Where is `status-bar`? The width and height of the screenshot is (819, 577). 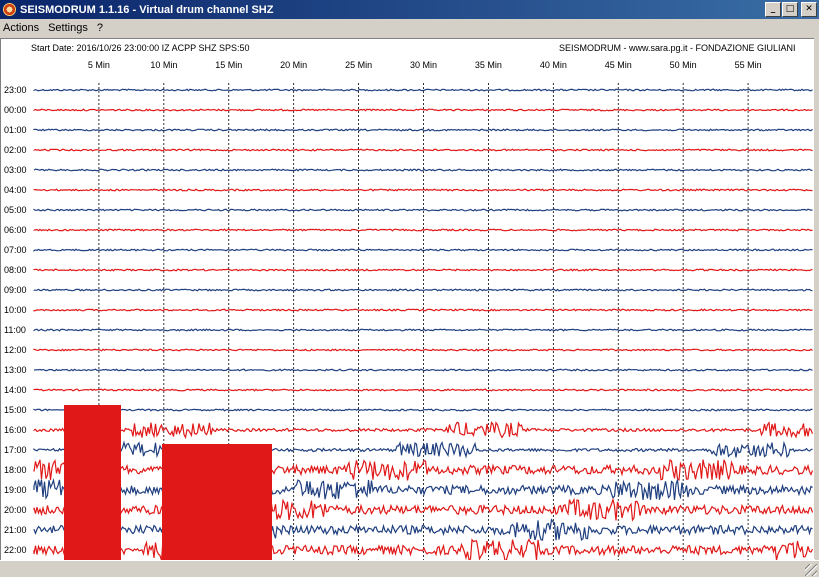 status-bar is located at coordinates (409, 568).